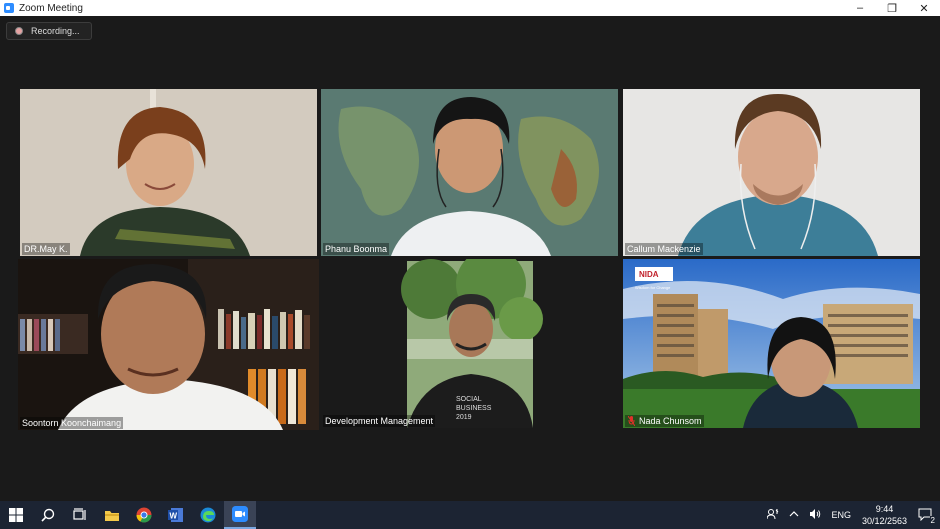 This screenshot has height=529, width=940. Describe the element at coordinates (46, 249) in the screenshot. I see `participant-name: DR.May K.` at that location.